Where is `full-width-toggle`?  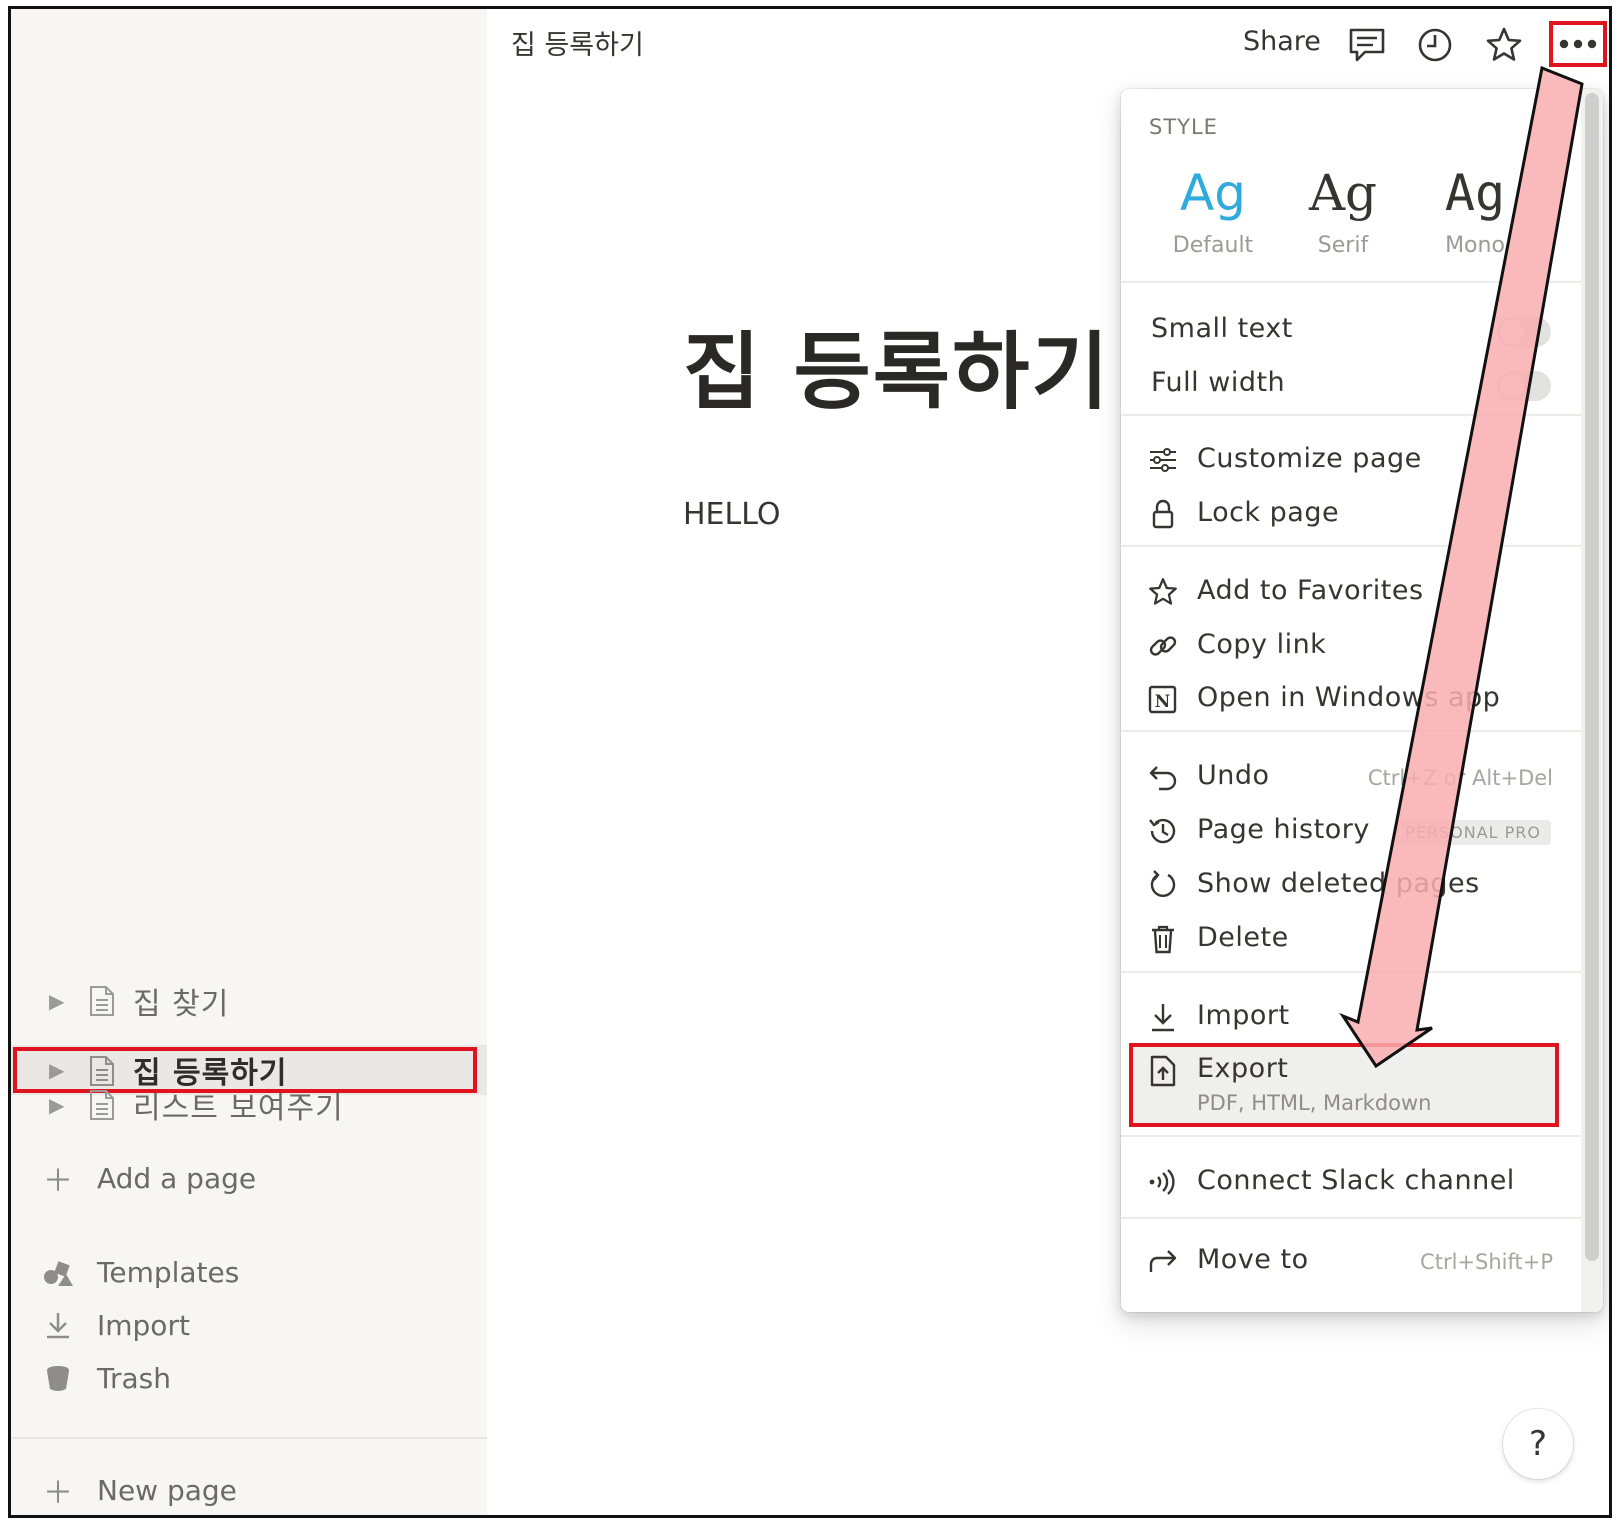 full-width-toggle is located at coordinates (1524, 386).